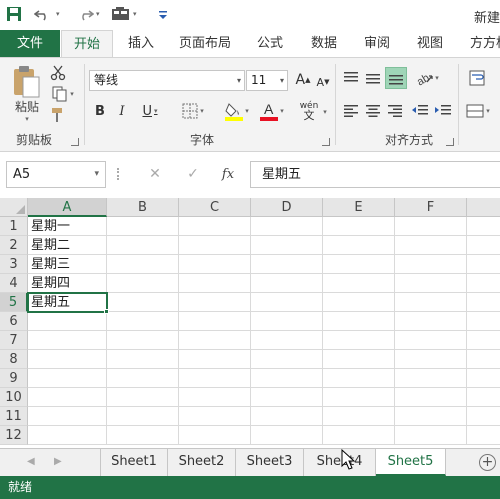  Describe the element at coordinates (87, 44) in the screenshot. I see `tab-home: 开始` at that location.